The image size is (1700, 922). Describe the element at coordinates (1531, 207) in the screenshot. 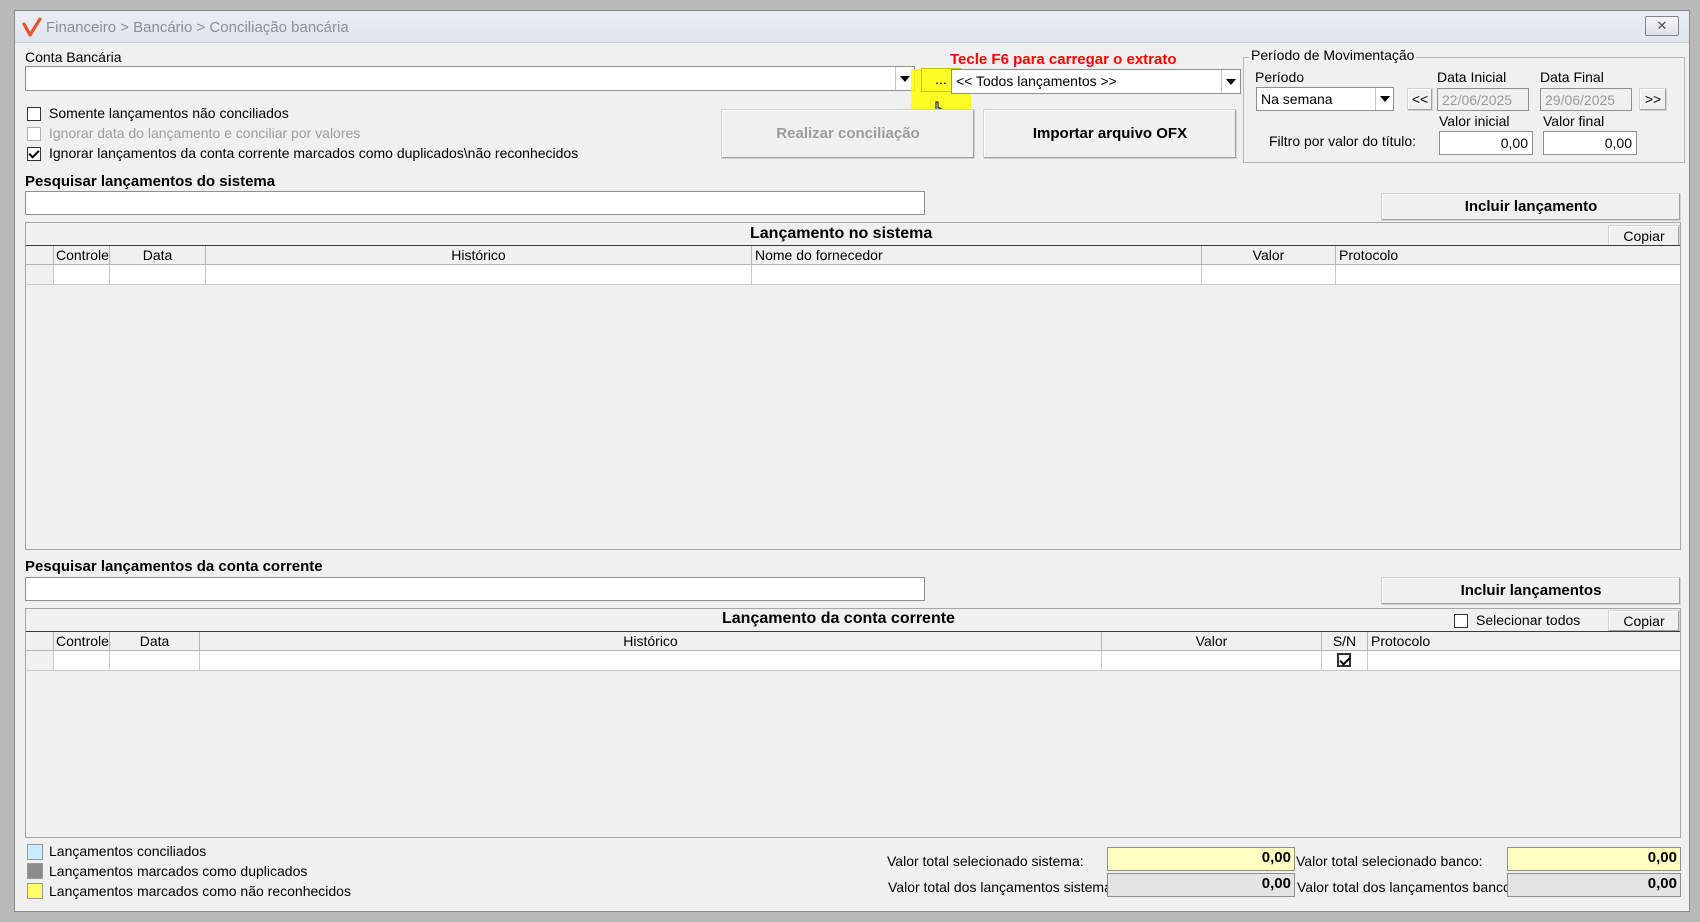

I see `include-system-entry-button: Incluir lançamento` at that location.